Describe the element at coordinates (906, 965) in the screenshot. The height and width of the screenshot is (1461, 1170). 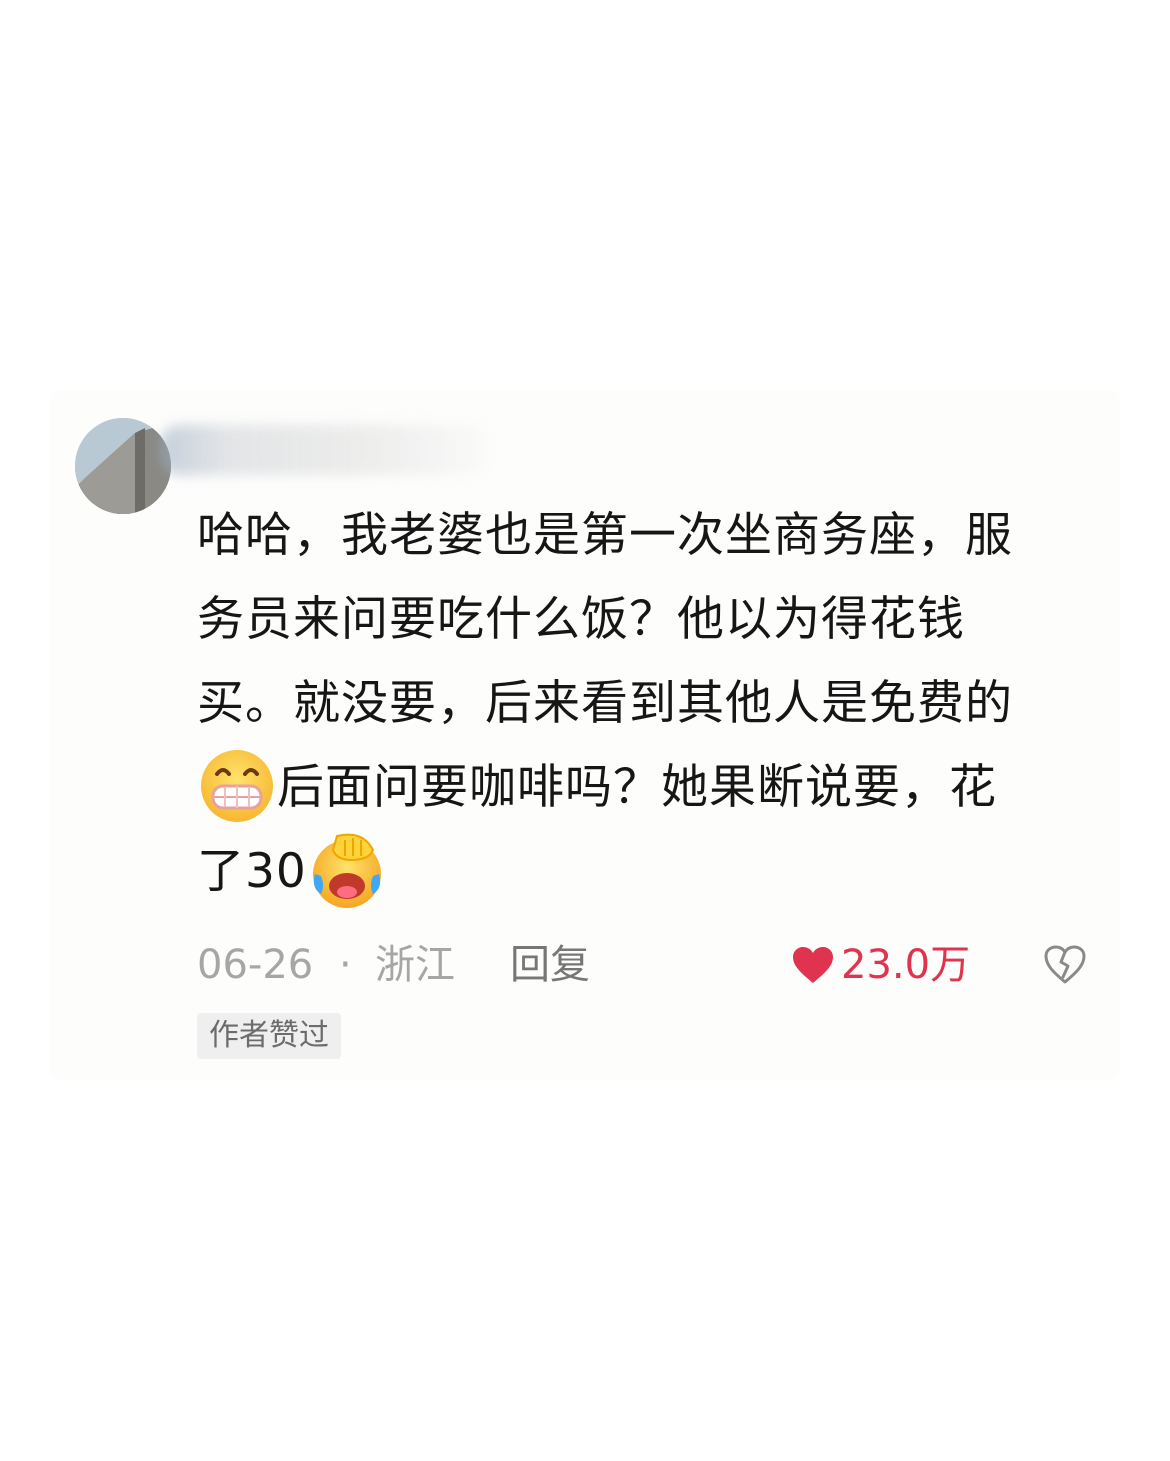
I see `like-count: 23.0万` at that location.